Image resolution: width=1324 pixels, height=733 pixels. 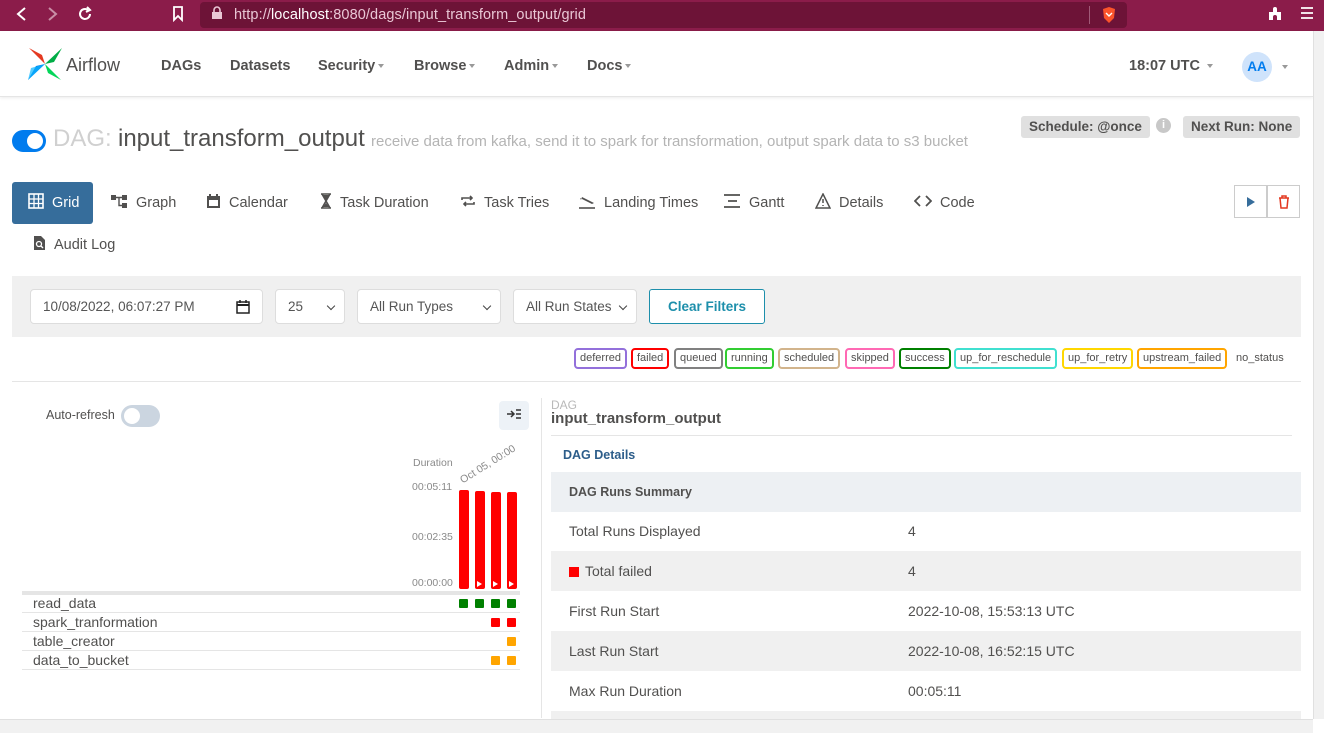 I want to click on summary-row: Max Run Duration 00:05:11, so click(x=926, y=691).